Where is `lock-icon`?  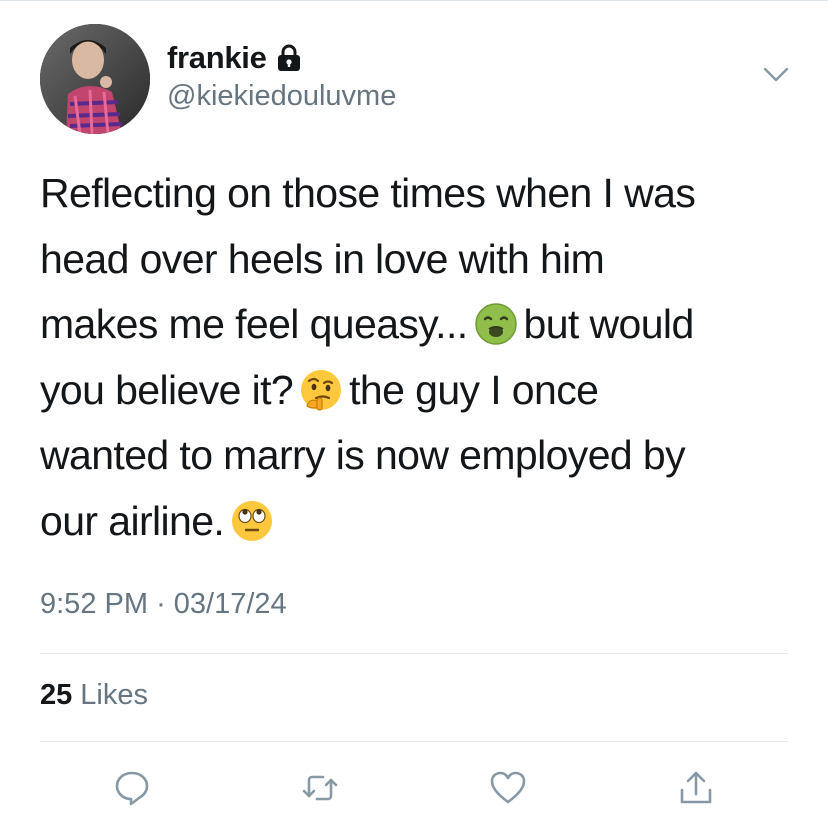
lock-icon is located at coordinates (288, 57).